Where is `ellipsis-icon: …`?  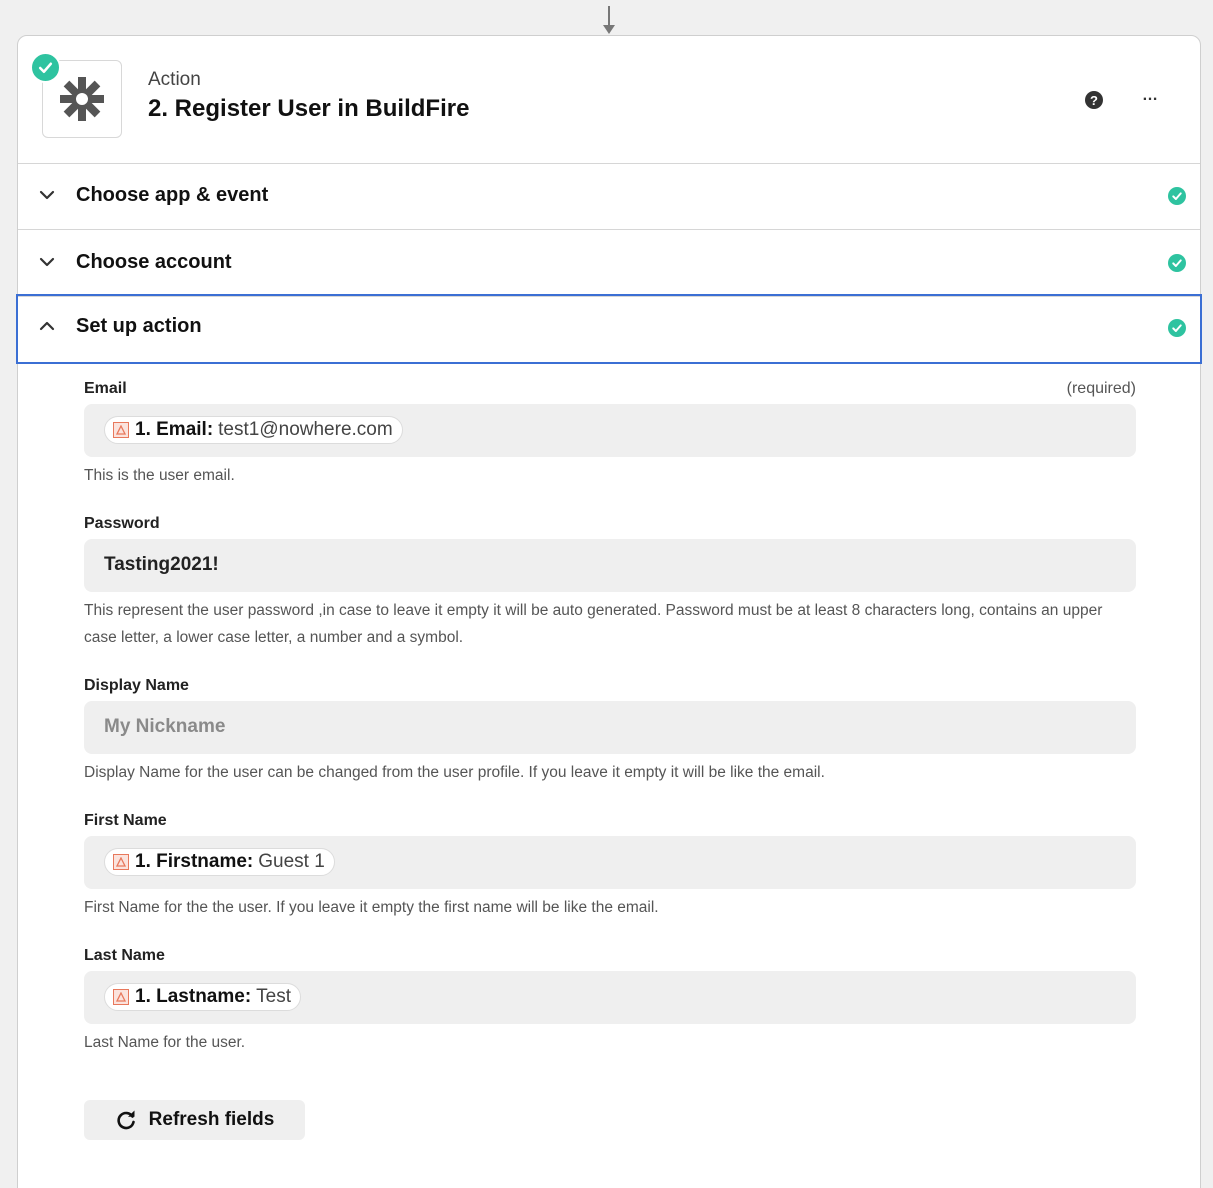 ellipsis-icon: … is located at coordinates (1150, 98).